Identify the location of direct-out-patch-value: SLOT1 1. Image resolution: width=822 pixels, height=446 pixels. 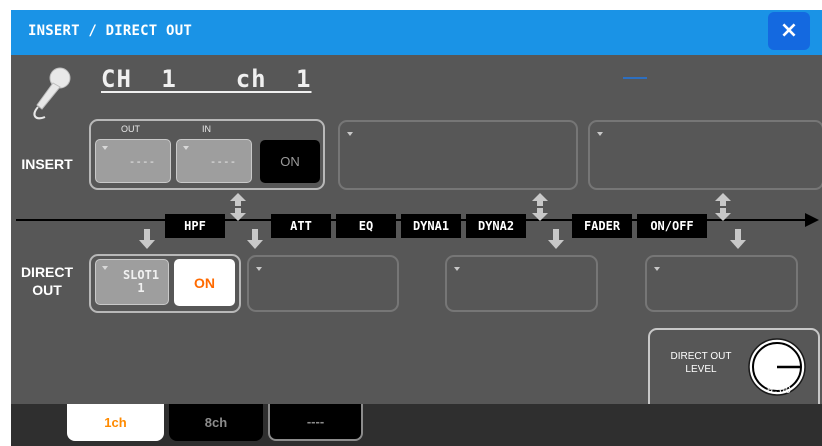
(141, 282).